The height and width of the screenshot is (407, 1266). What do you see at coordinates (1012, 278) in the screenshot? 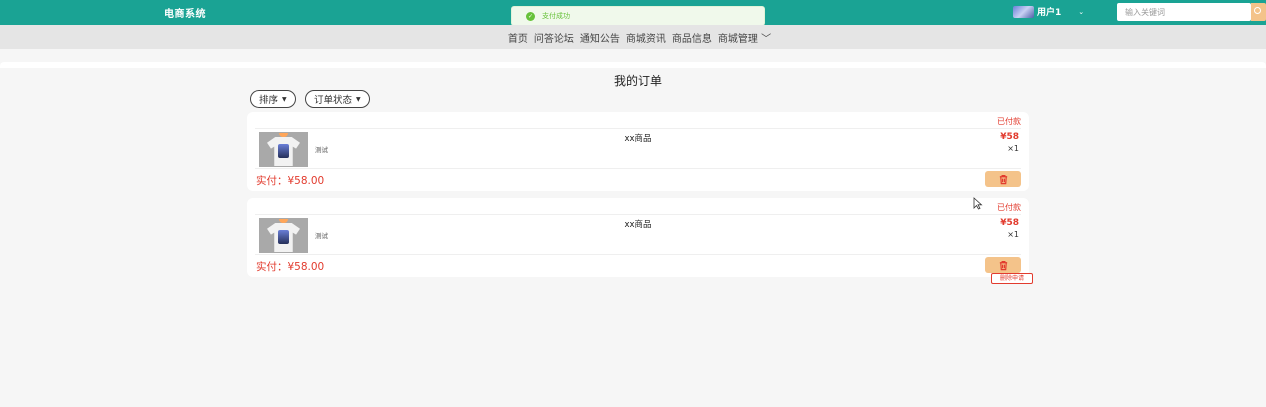
I see `delete-tooltip: 删除申请` at bounding box center [1012, 278].